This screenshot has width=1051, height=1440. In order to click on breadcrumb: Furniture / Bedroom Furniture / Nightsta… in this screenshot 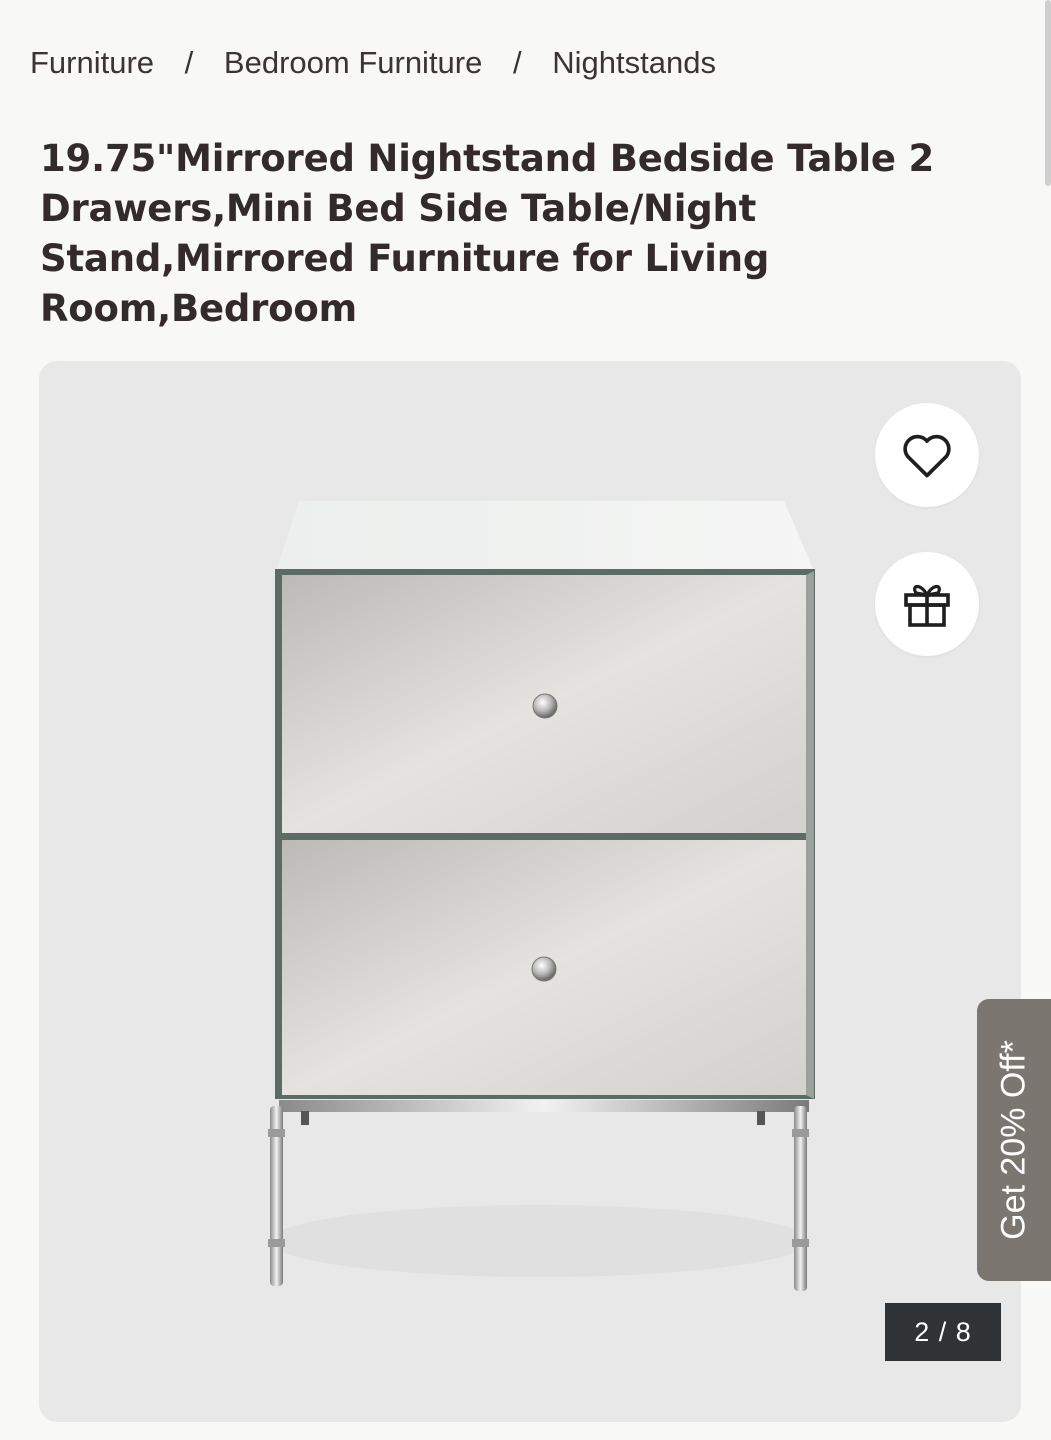, I will do `click(373, 63)`.